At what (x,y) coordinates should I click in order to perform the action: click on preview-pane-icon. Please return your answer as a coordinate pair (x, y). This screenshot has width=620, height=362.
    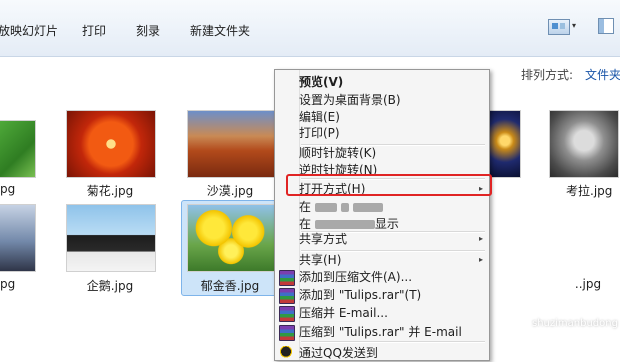
    Looking at the image, I should click on (606, 26).